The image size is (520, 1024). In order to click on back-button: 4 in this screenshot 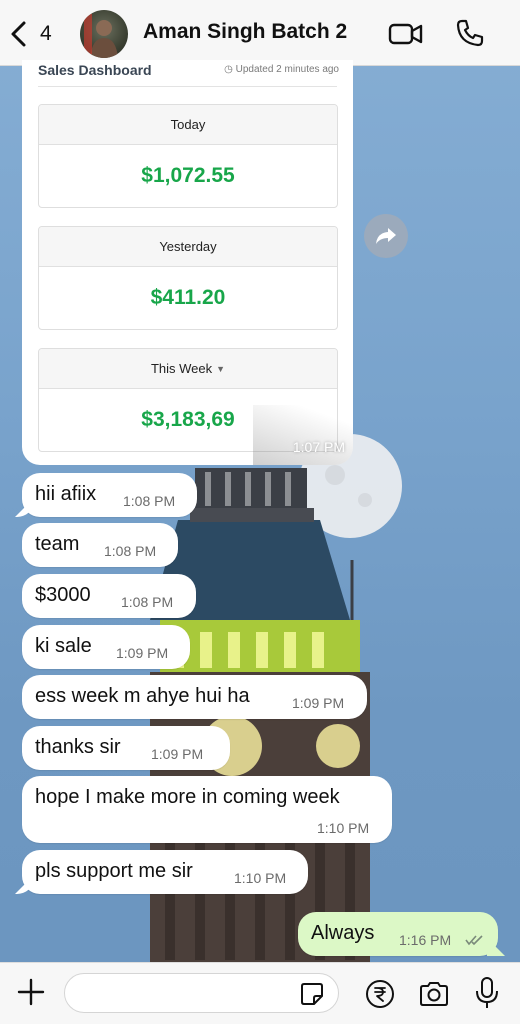, I will do `click(30, 34)`.